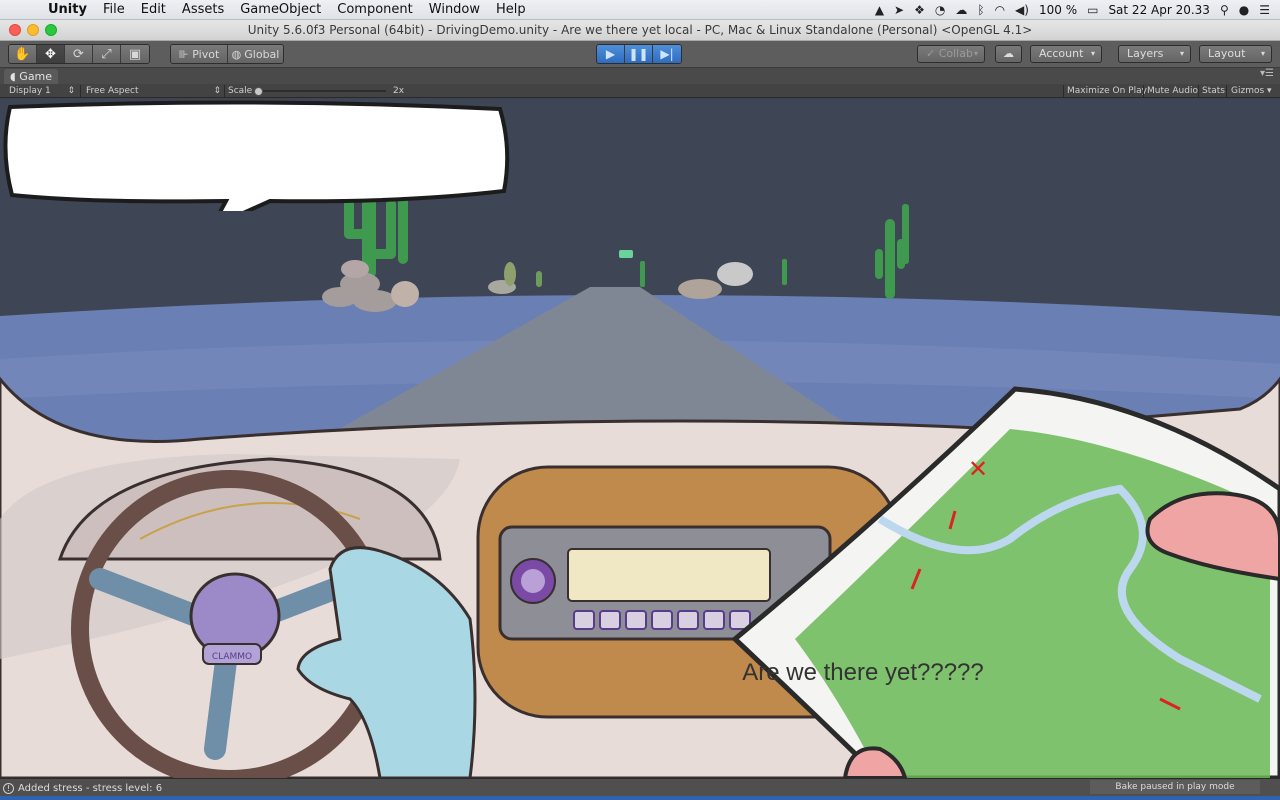 The width and height of the screenshot is (1280, 800). I want to click on rotate-tool-icon: ⟳, so click(79, 54).